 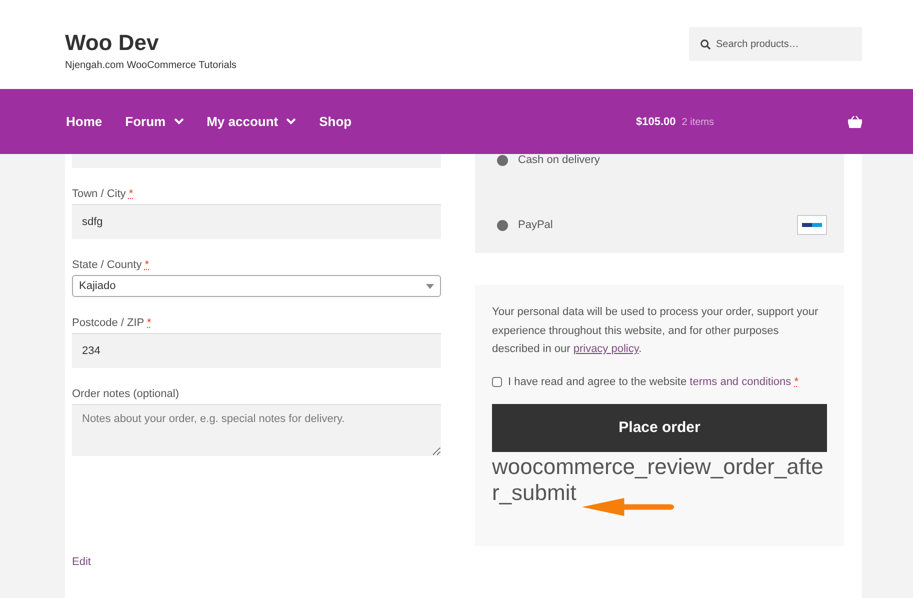 What do you see at coordinates (656, 331) in the screenshot?
I see `privacy-text: Your personal data will be used to process your order, support your experience throughout this website, and for other purposes described in our privacy policy.` at bounding box center [656, 331].